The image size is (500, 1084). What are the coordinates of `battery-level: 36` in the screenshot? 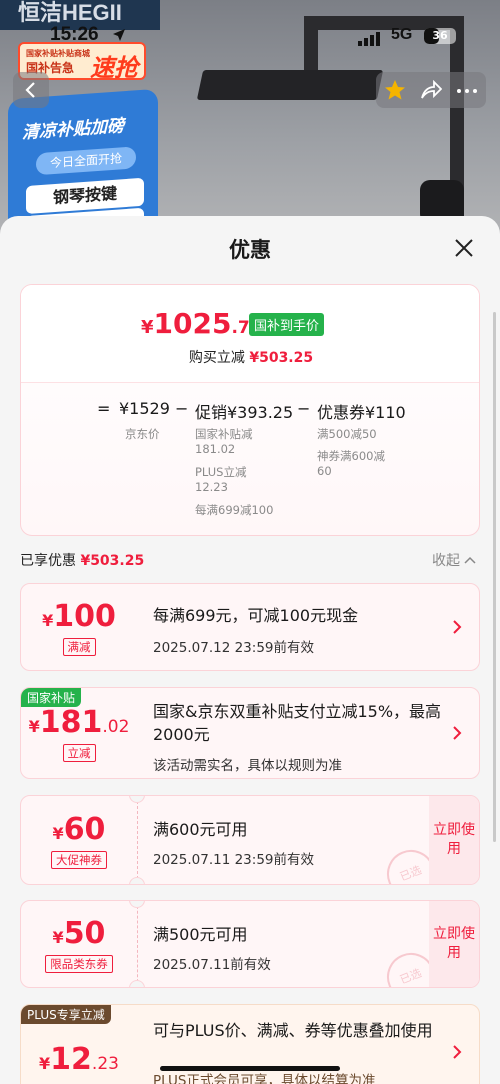 It's located at (440, 35).